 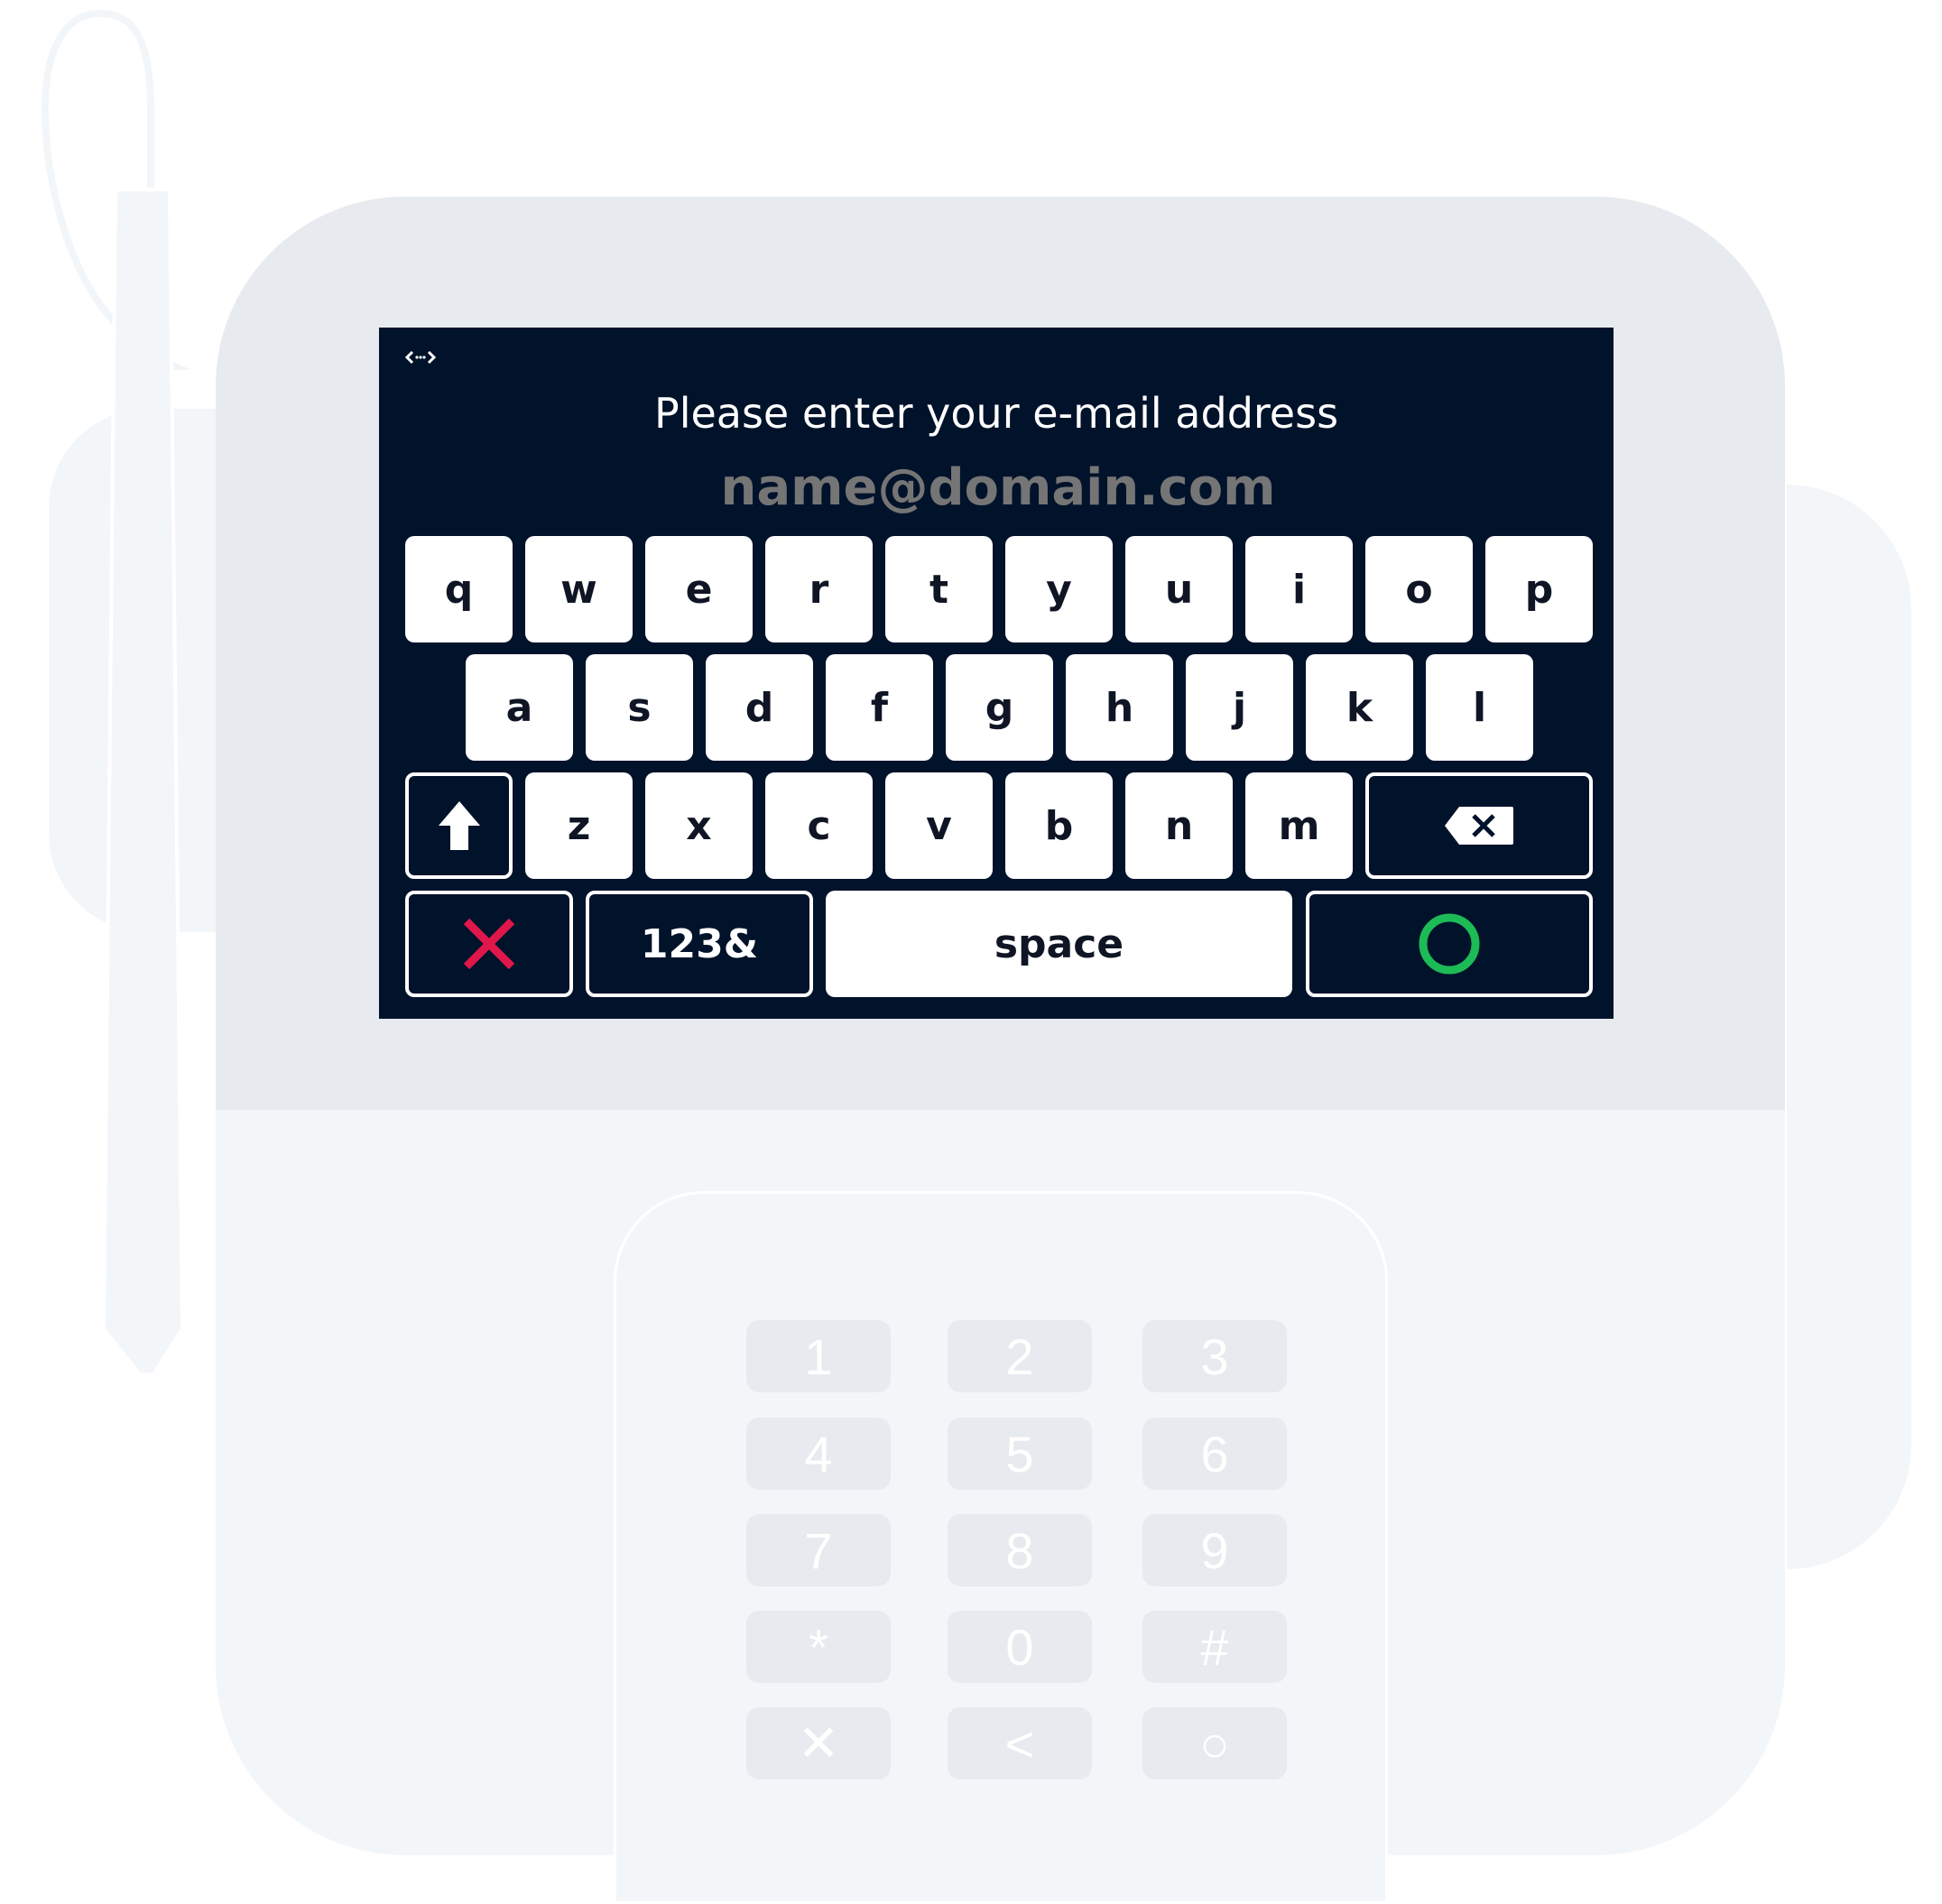 I want to click on key-k: k, so click(x=1359, y=708).